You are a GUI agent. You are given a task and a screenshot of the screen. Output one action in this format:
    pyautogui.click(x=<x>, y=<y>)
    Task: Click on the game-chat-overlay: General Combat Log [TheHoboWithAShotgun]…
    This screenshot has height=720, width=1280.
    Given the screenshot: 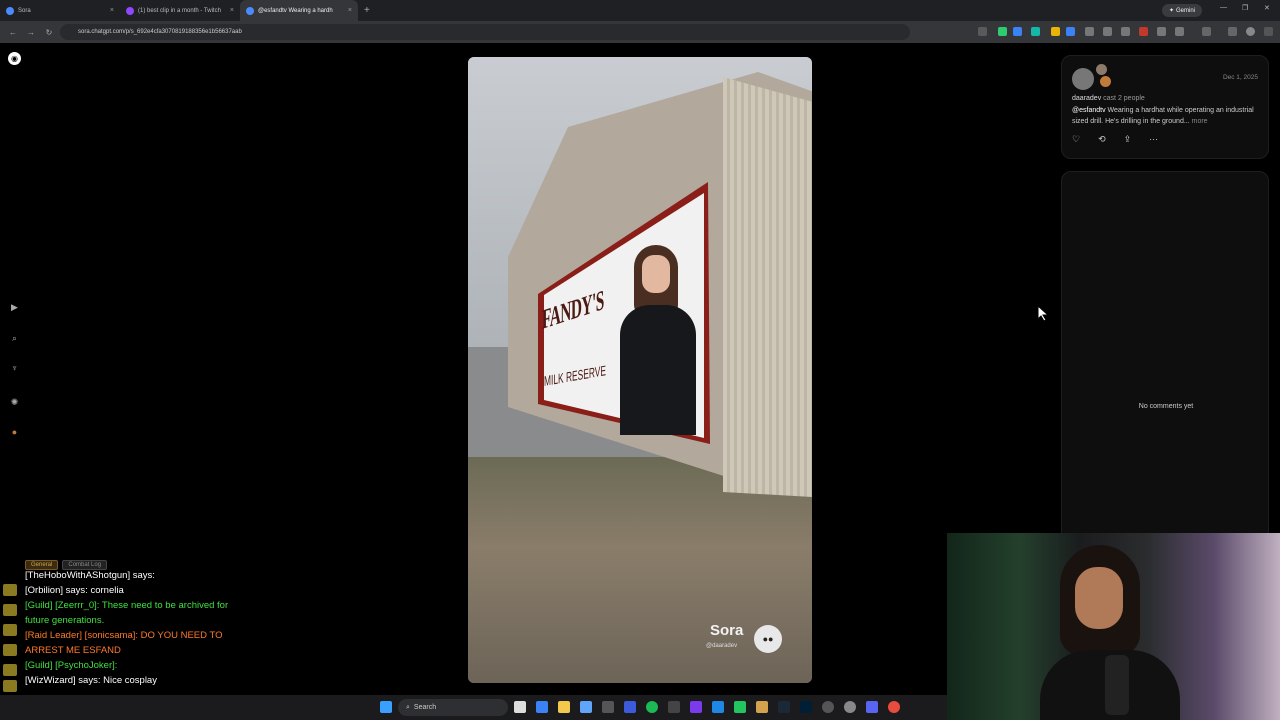 What is the action you would take?
    pyautogui.click(x=132, y=625)
    